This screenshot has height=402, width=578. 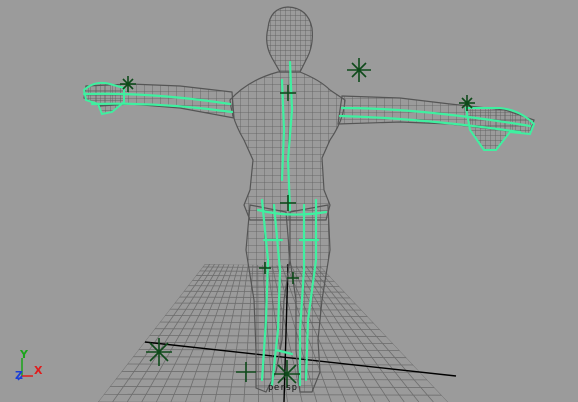 What do you see at coordinates (359, 70) in the screenshot?
I see `locator-head-side` at bounding box center [359, 70].